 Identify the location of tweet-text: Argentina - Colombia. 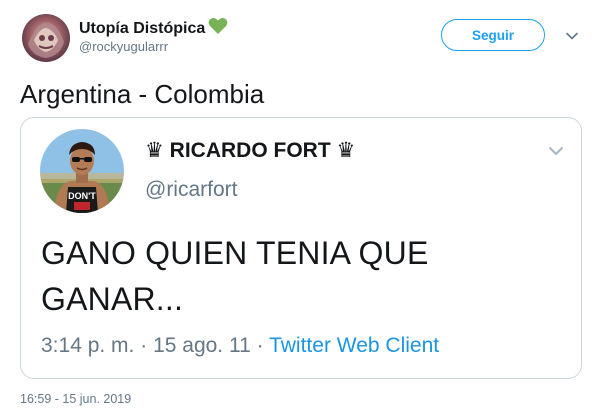
(142, 94).